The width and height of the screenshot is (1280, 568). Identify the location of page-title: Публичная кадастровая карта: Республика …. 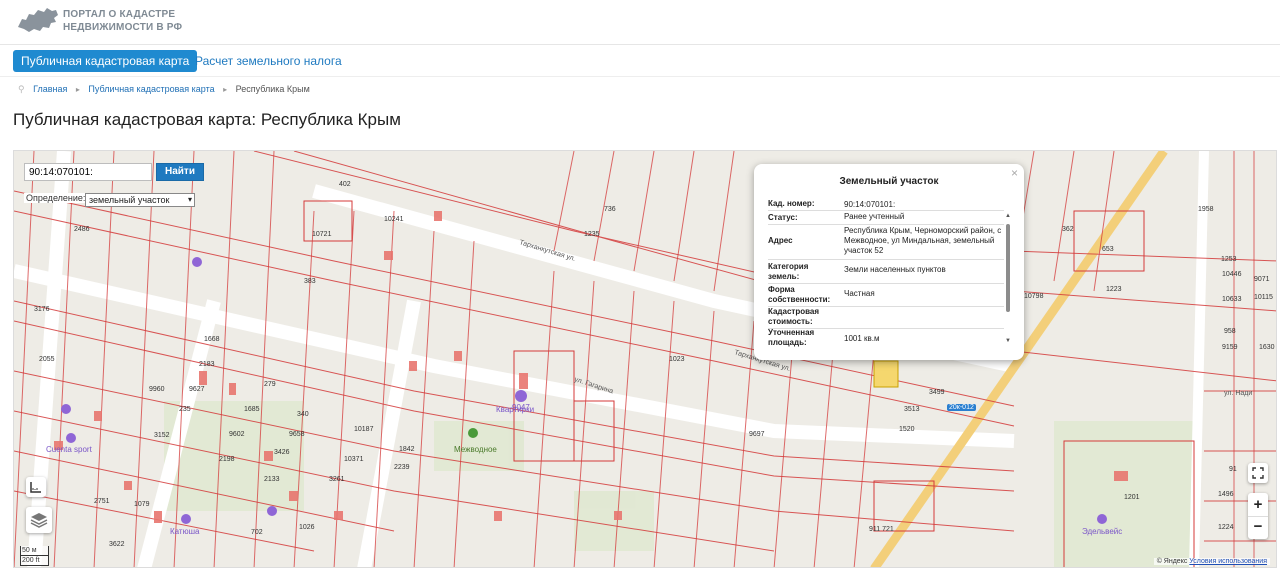
(207, 119).